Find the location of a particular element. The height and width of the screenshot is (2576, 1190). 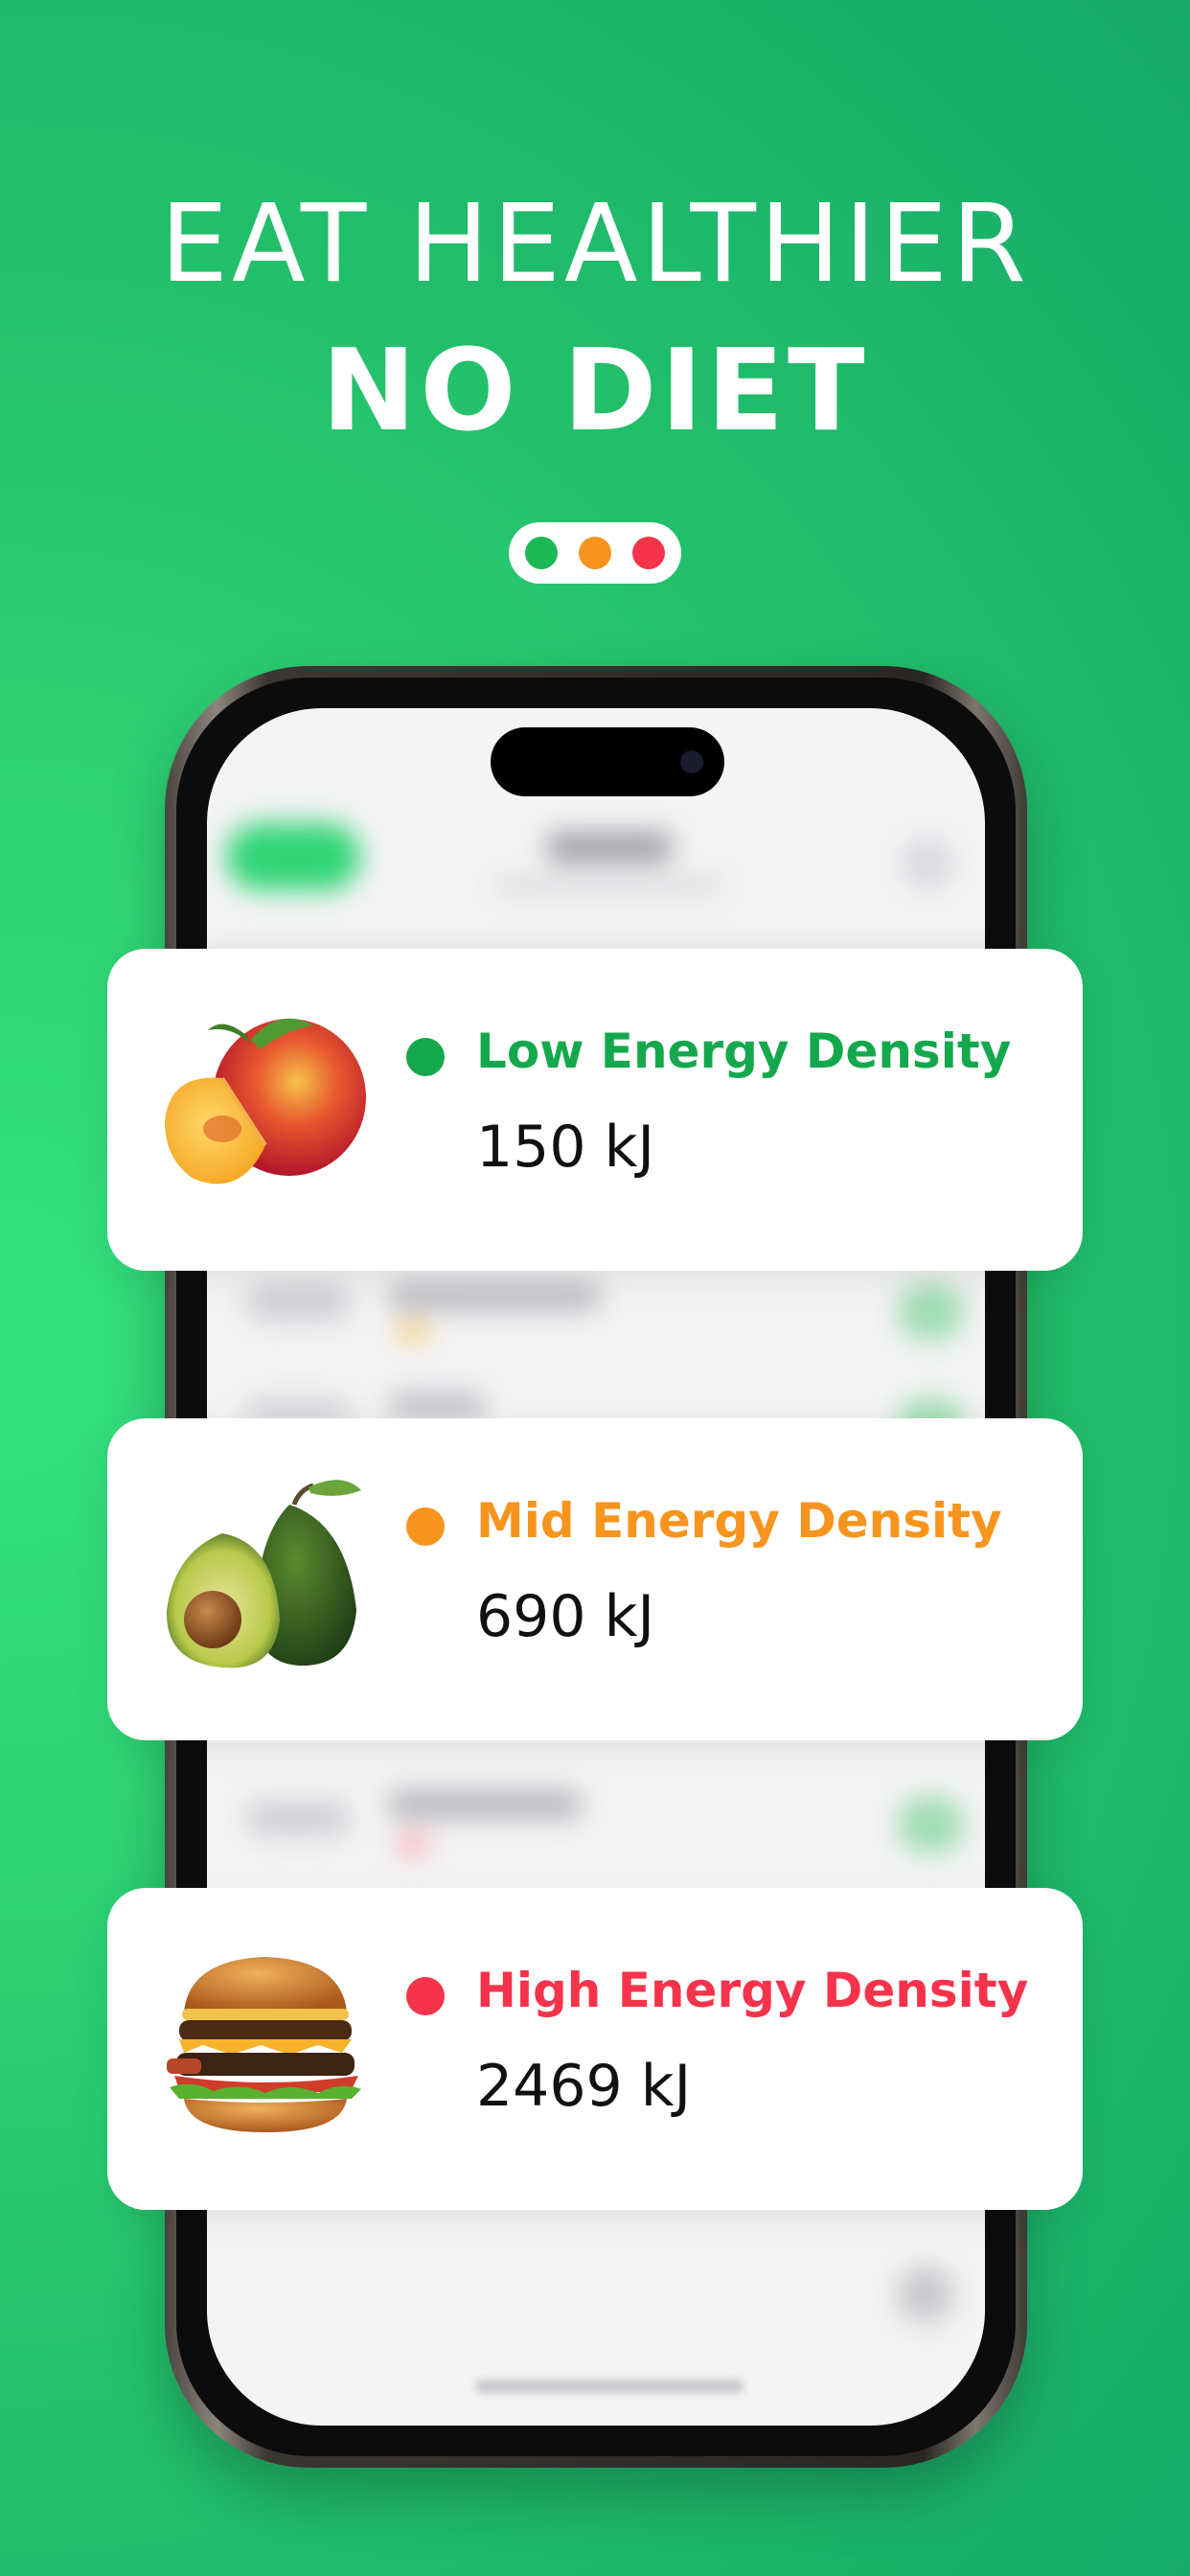

headline-line-2: NO DIET is located at coordinates (595, 390).